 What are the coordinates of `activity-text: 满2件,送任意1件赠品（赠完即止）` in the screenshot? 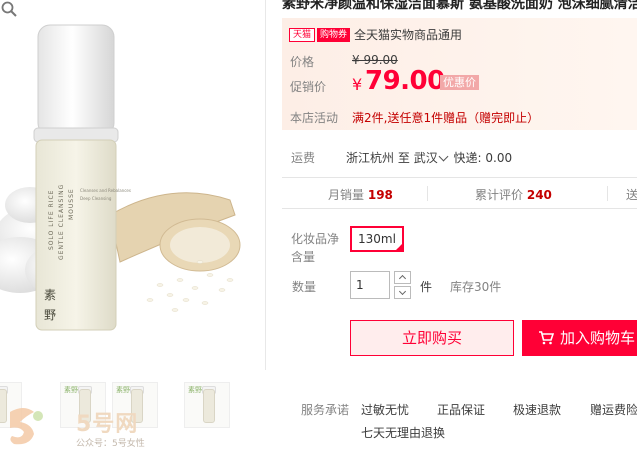 It's located at (445, 117).